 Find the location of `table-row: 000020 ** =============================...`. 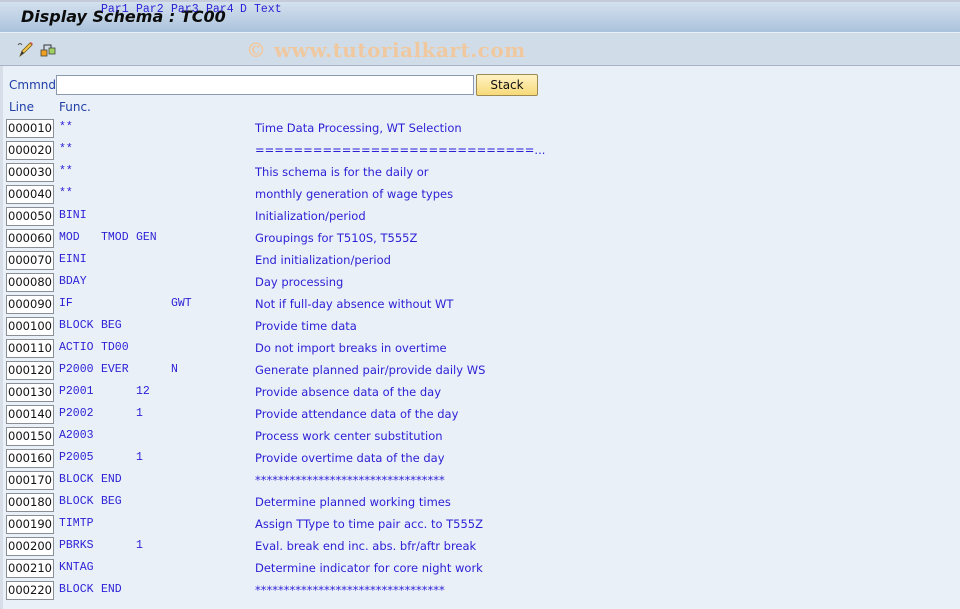

table-row: 000020 ** =============================... is located at coordinates (480, 151).